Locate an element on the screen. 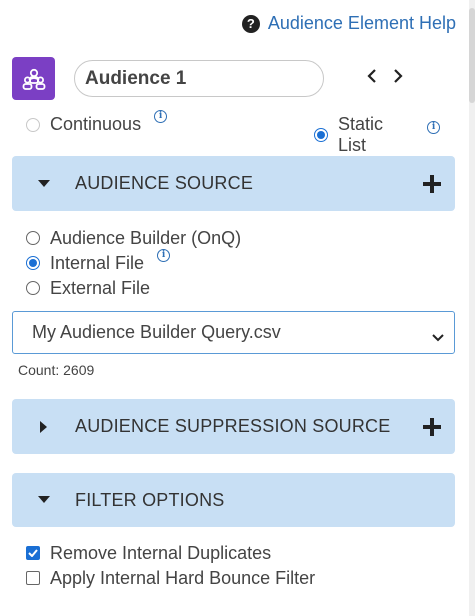 This screenshot has width=475, height=616. continuous-label: Continuous is located at coordinates (96, 124).